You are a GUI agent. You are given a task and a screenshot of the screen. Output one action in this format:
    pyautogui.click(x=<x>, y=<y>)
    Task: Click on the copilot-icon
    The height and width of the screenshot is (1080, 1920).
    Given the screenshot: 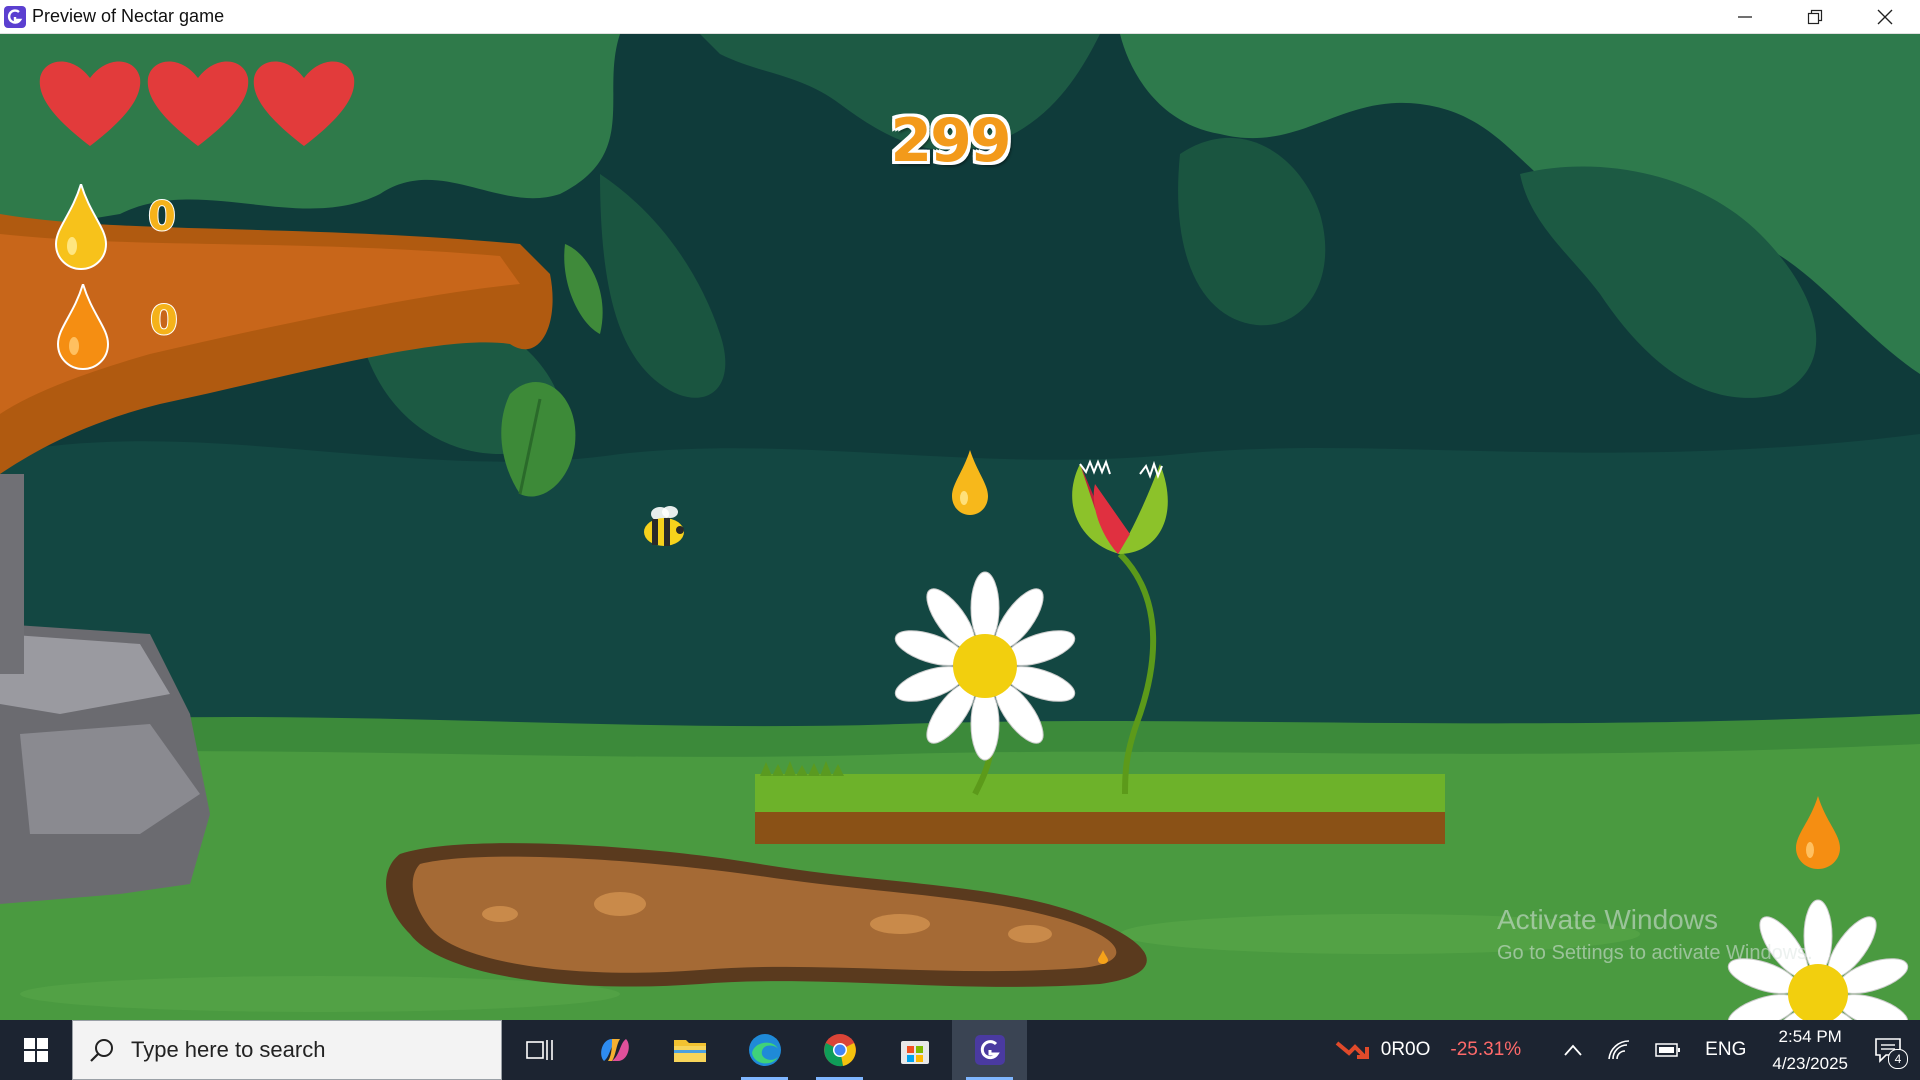 What is the action you would take?
    pyautogui.click(x=614, y=1050)
    